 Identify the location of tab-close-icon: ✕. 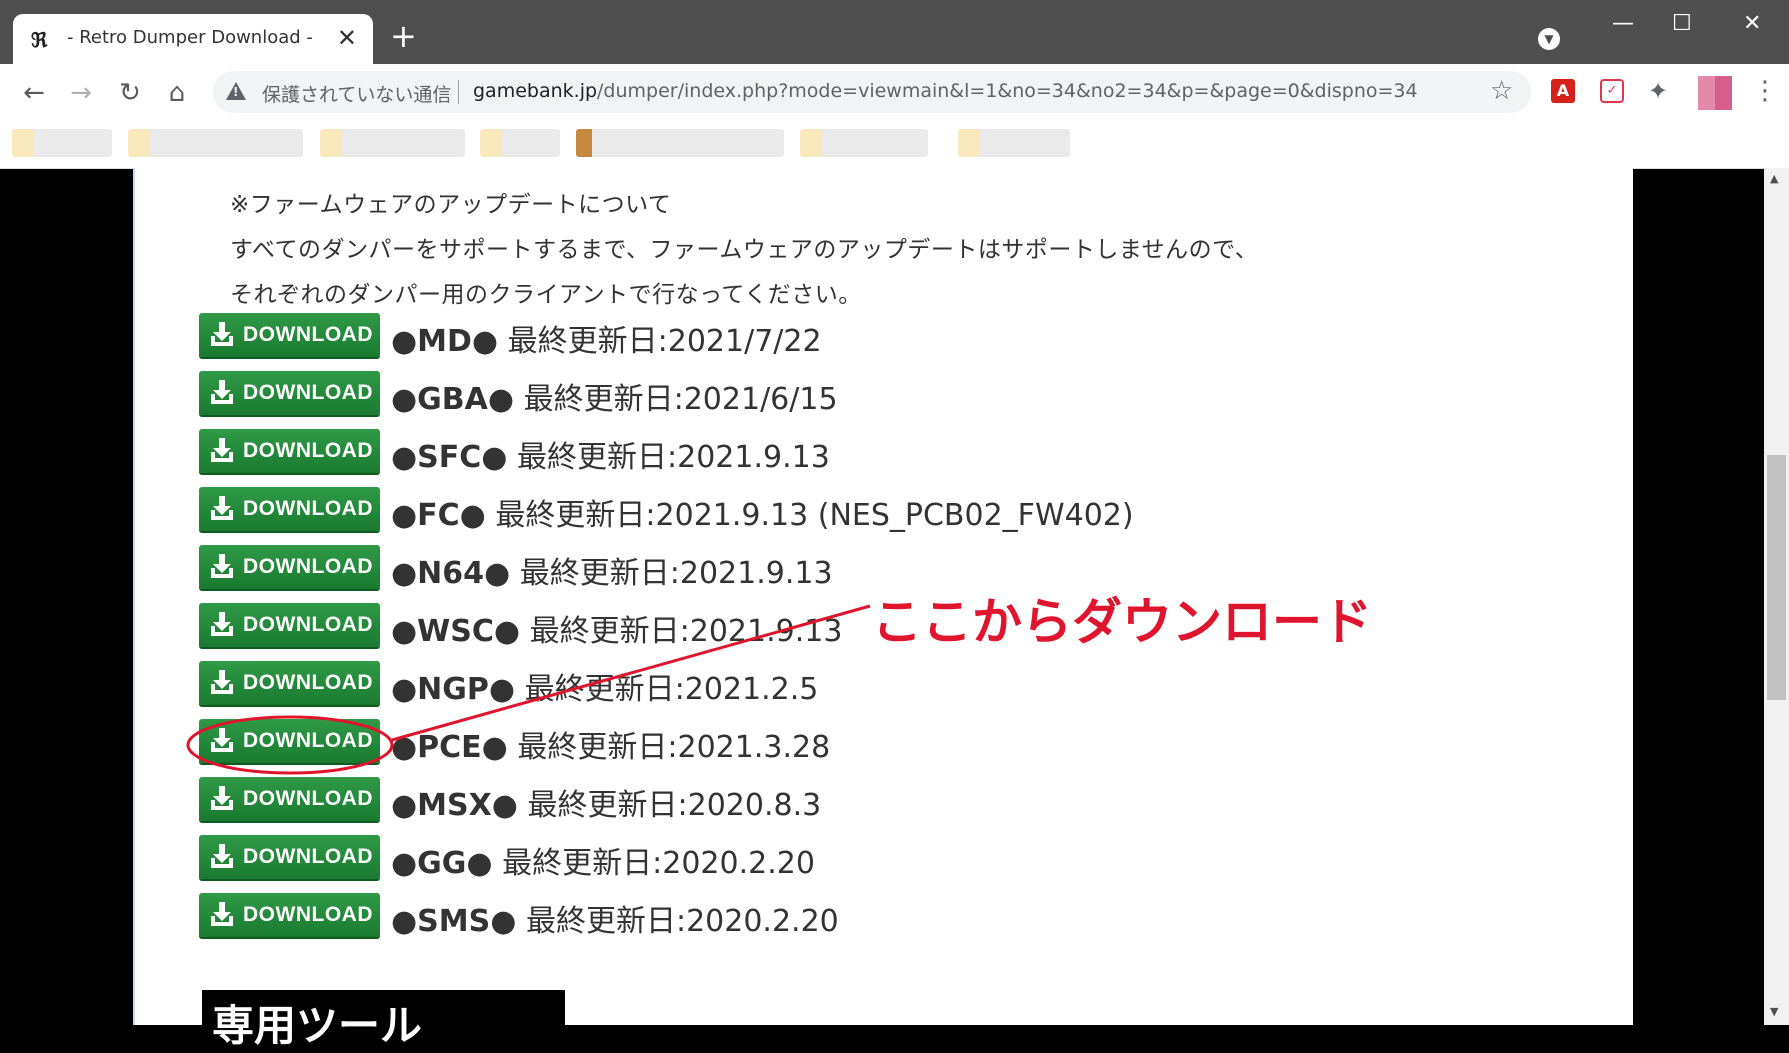
(347, 38).